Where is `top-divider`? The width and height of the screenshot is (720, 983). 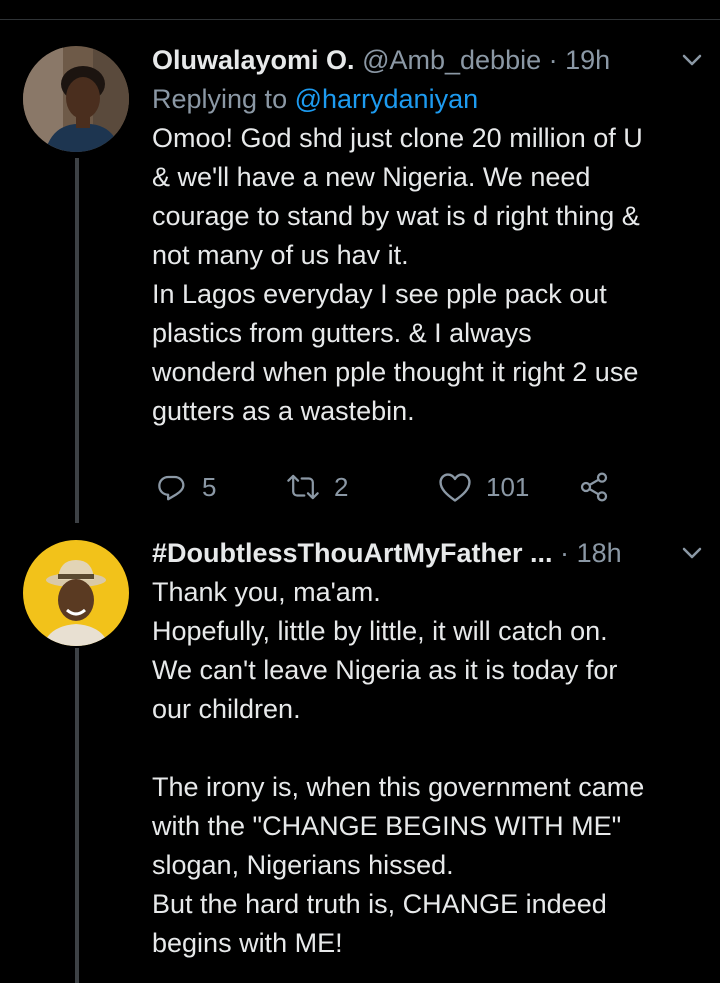
top-divider is located at coordinates (360, 19).